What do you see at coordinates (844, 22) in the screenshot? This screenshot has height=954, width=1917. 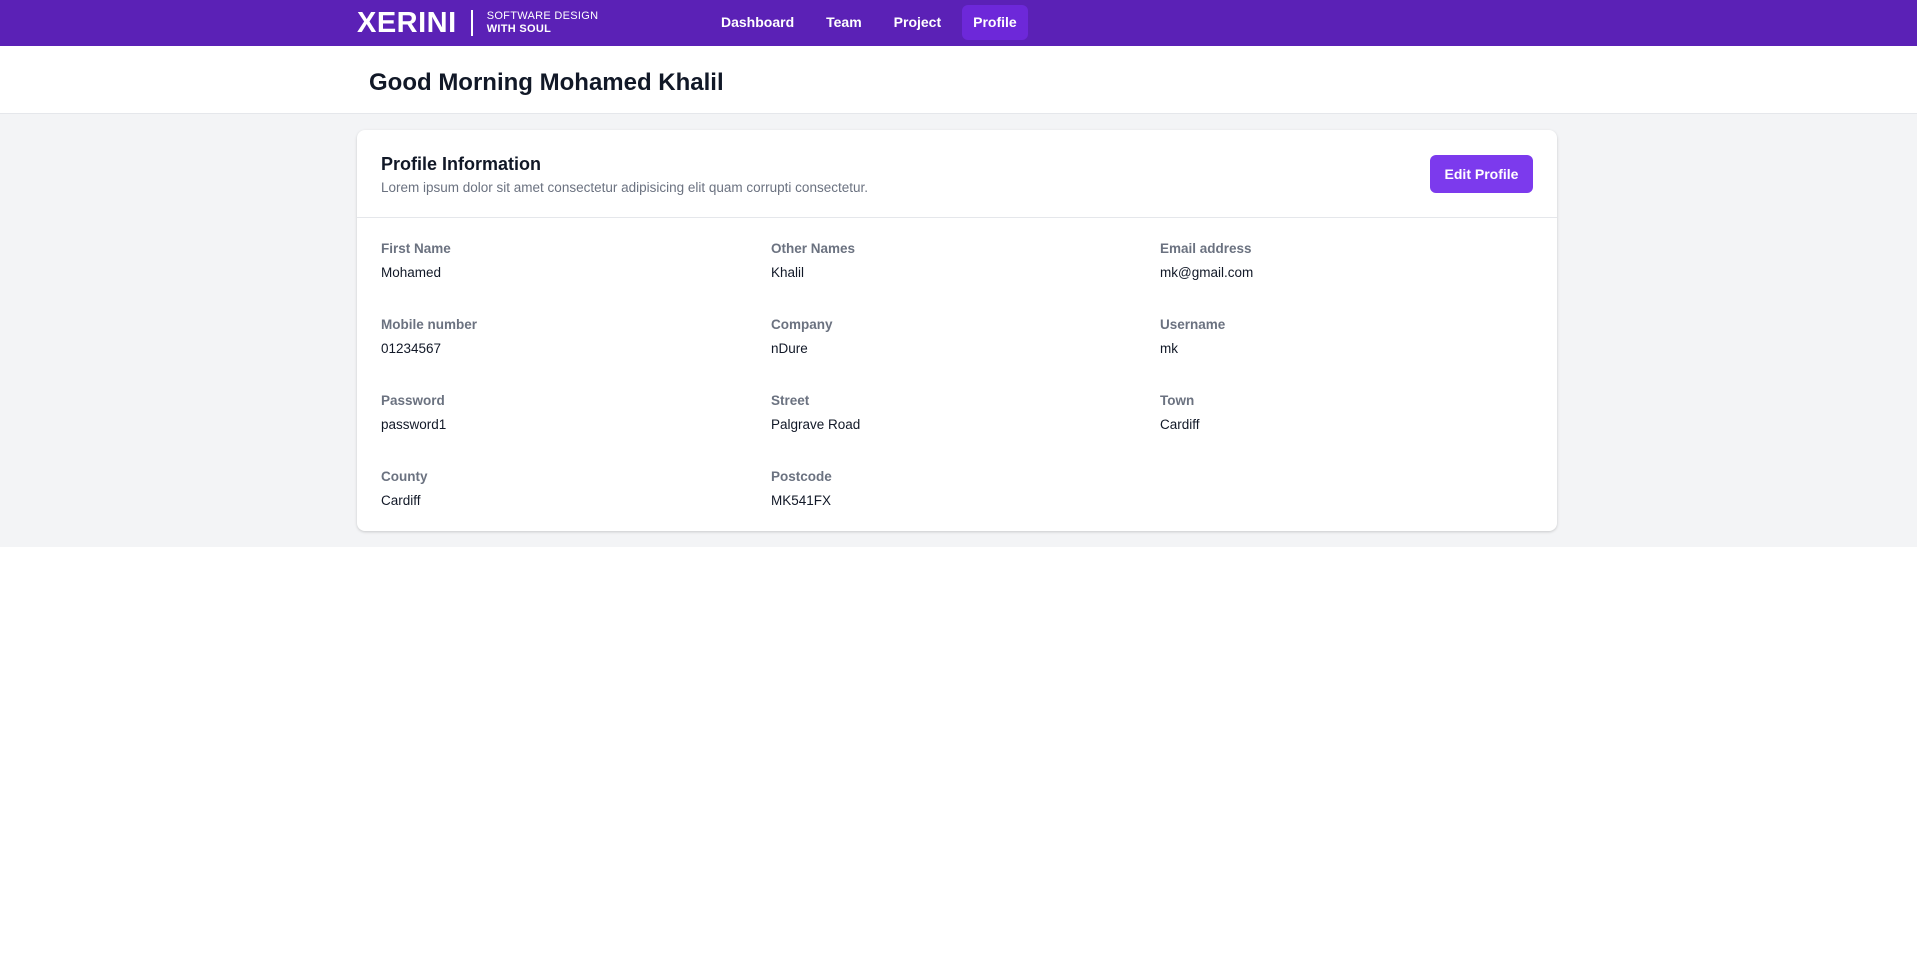 I see `nav-item-team: Team` at bounding box center [844, 22].